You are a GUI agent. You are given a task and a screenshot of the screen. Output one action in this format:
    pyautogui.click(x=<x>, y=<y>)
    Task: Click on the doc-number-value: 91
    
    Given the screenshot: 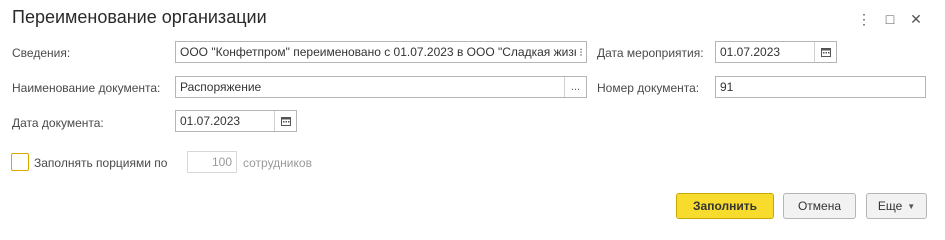 What is the action you would take?
    pyautogui.click(x=727, y=87)
    